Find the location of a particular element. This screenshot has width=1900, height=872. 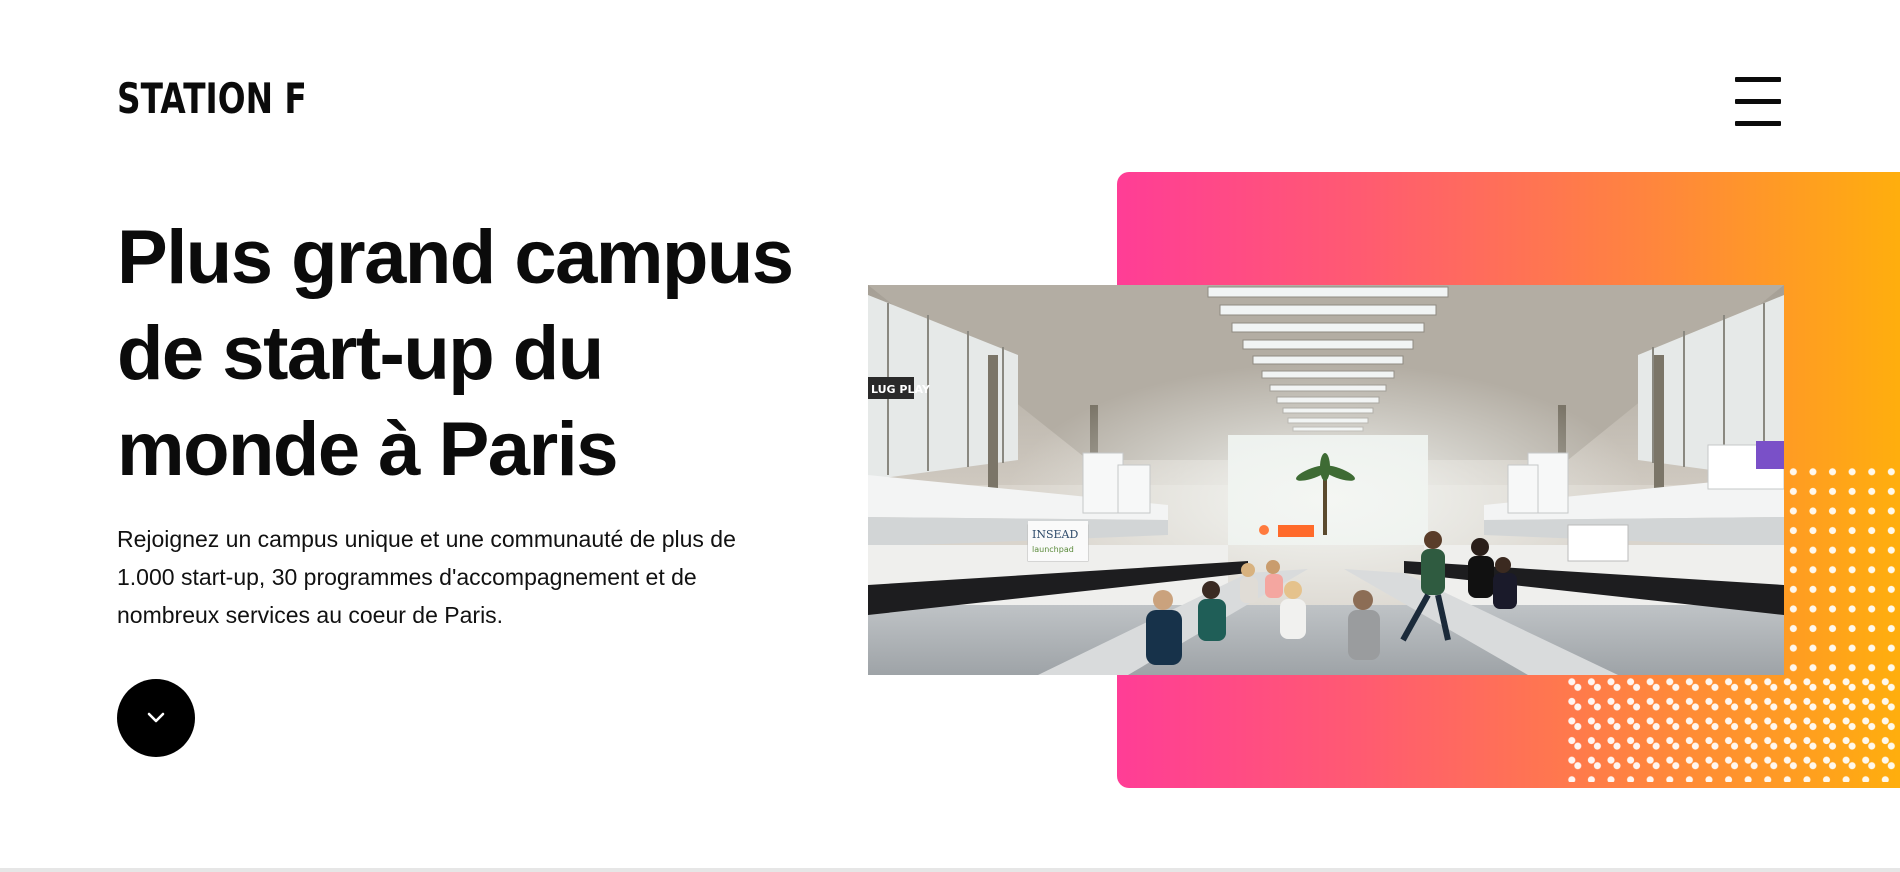

photo-sign-launch: launchpad is located at coordinates (1053, 549).